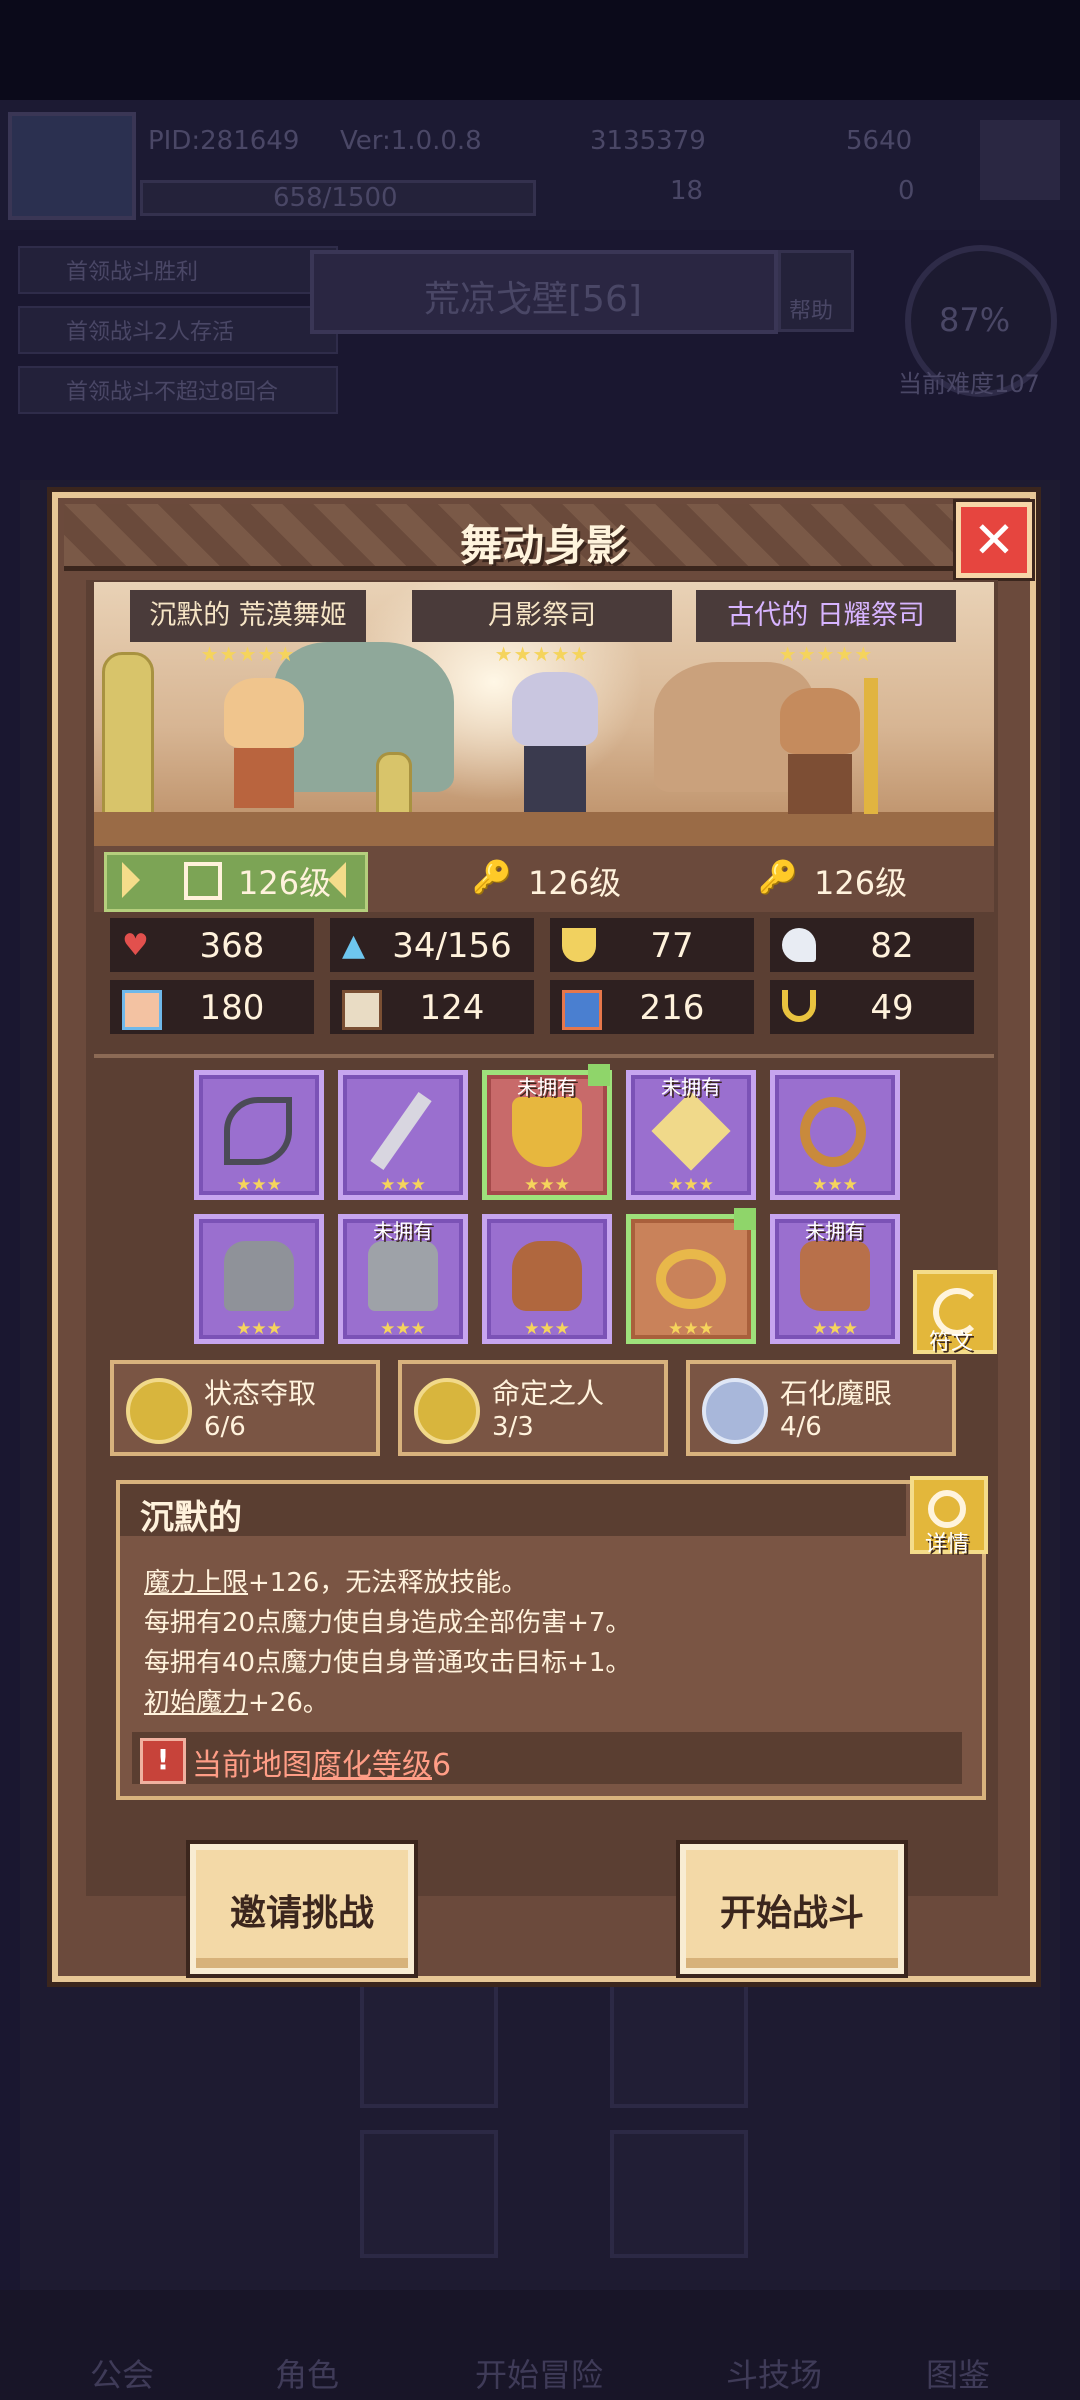 The image size is (1080, 2400). What do you see at coordinates (150, 332) in the screenshot?
I see `task-2-label: 首领战斗2人存活` at bounding box center [150, 332].